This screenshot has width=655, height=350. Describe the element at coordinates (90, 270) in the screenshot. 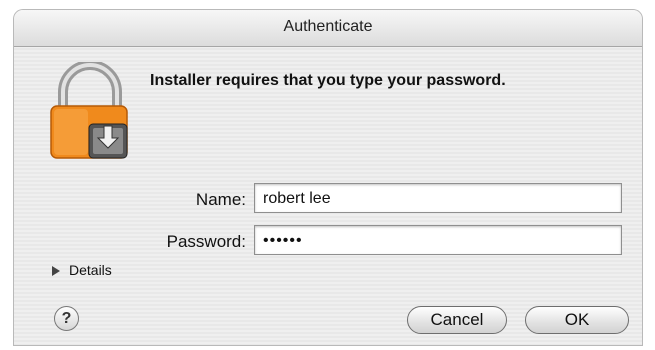

I see `details-label: Details` at that location.